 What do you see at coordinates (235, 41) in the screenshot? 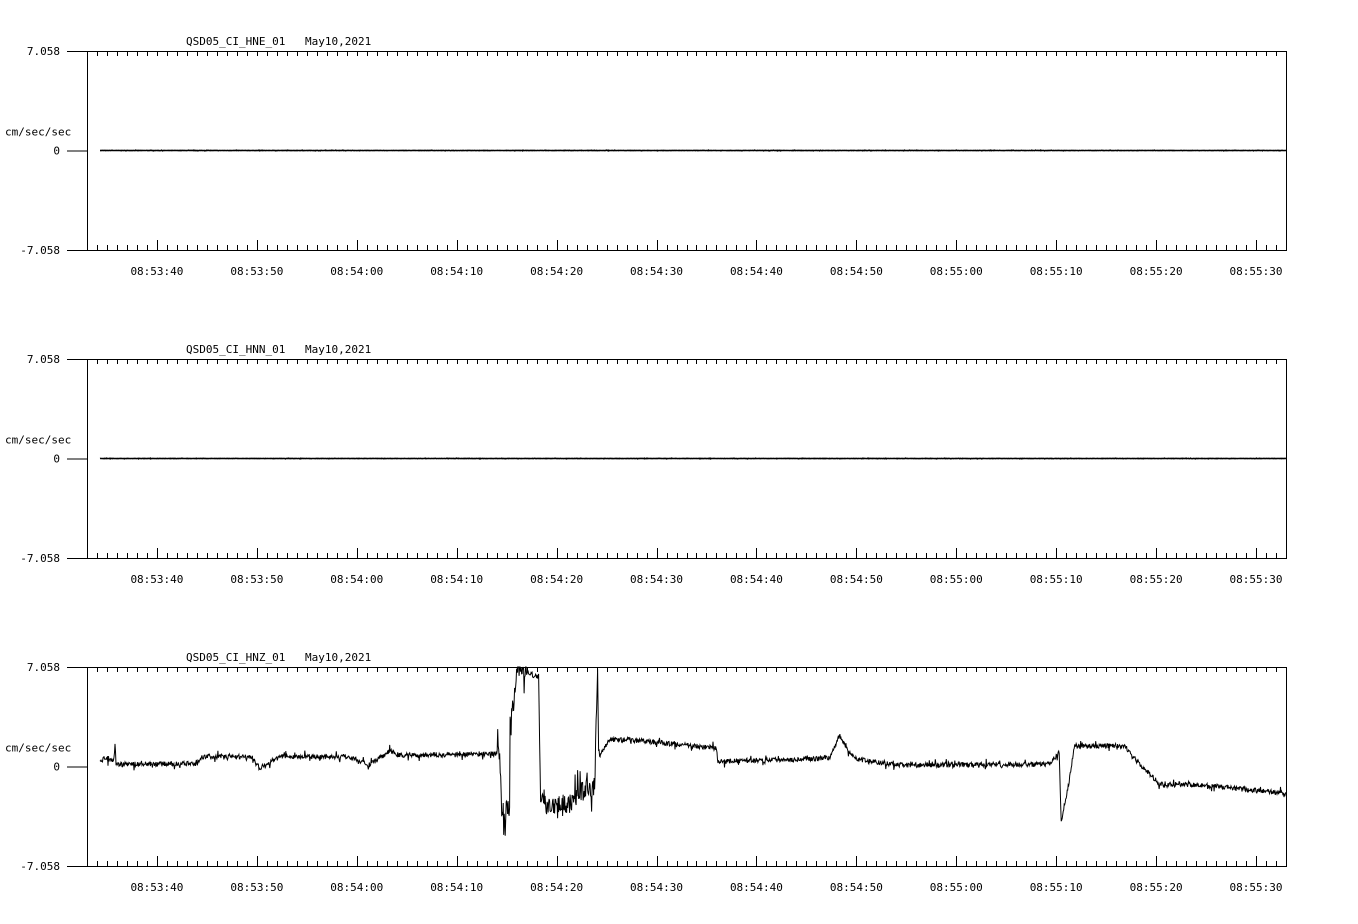
I see `panel-title: QSD05_CI_HNE_01` at bounding box center [235, 41].